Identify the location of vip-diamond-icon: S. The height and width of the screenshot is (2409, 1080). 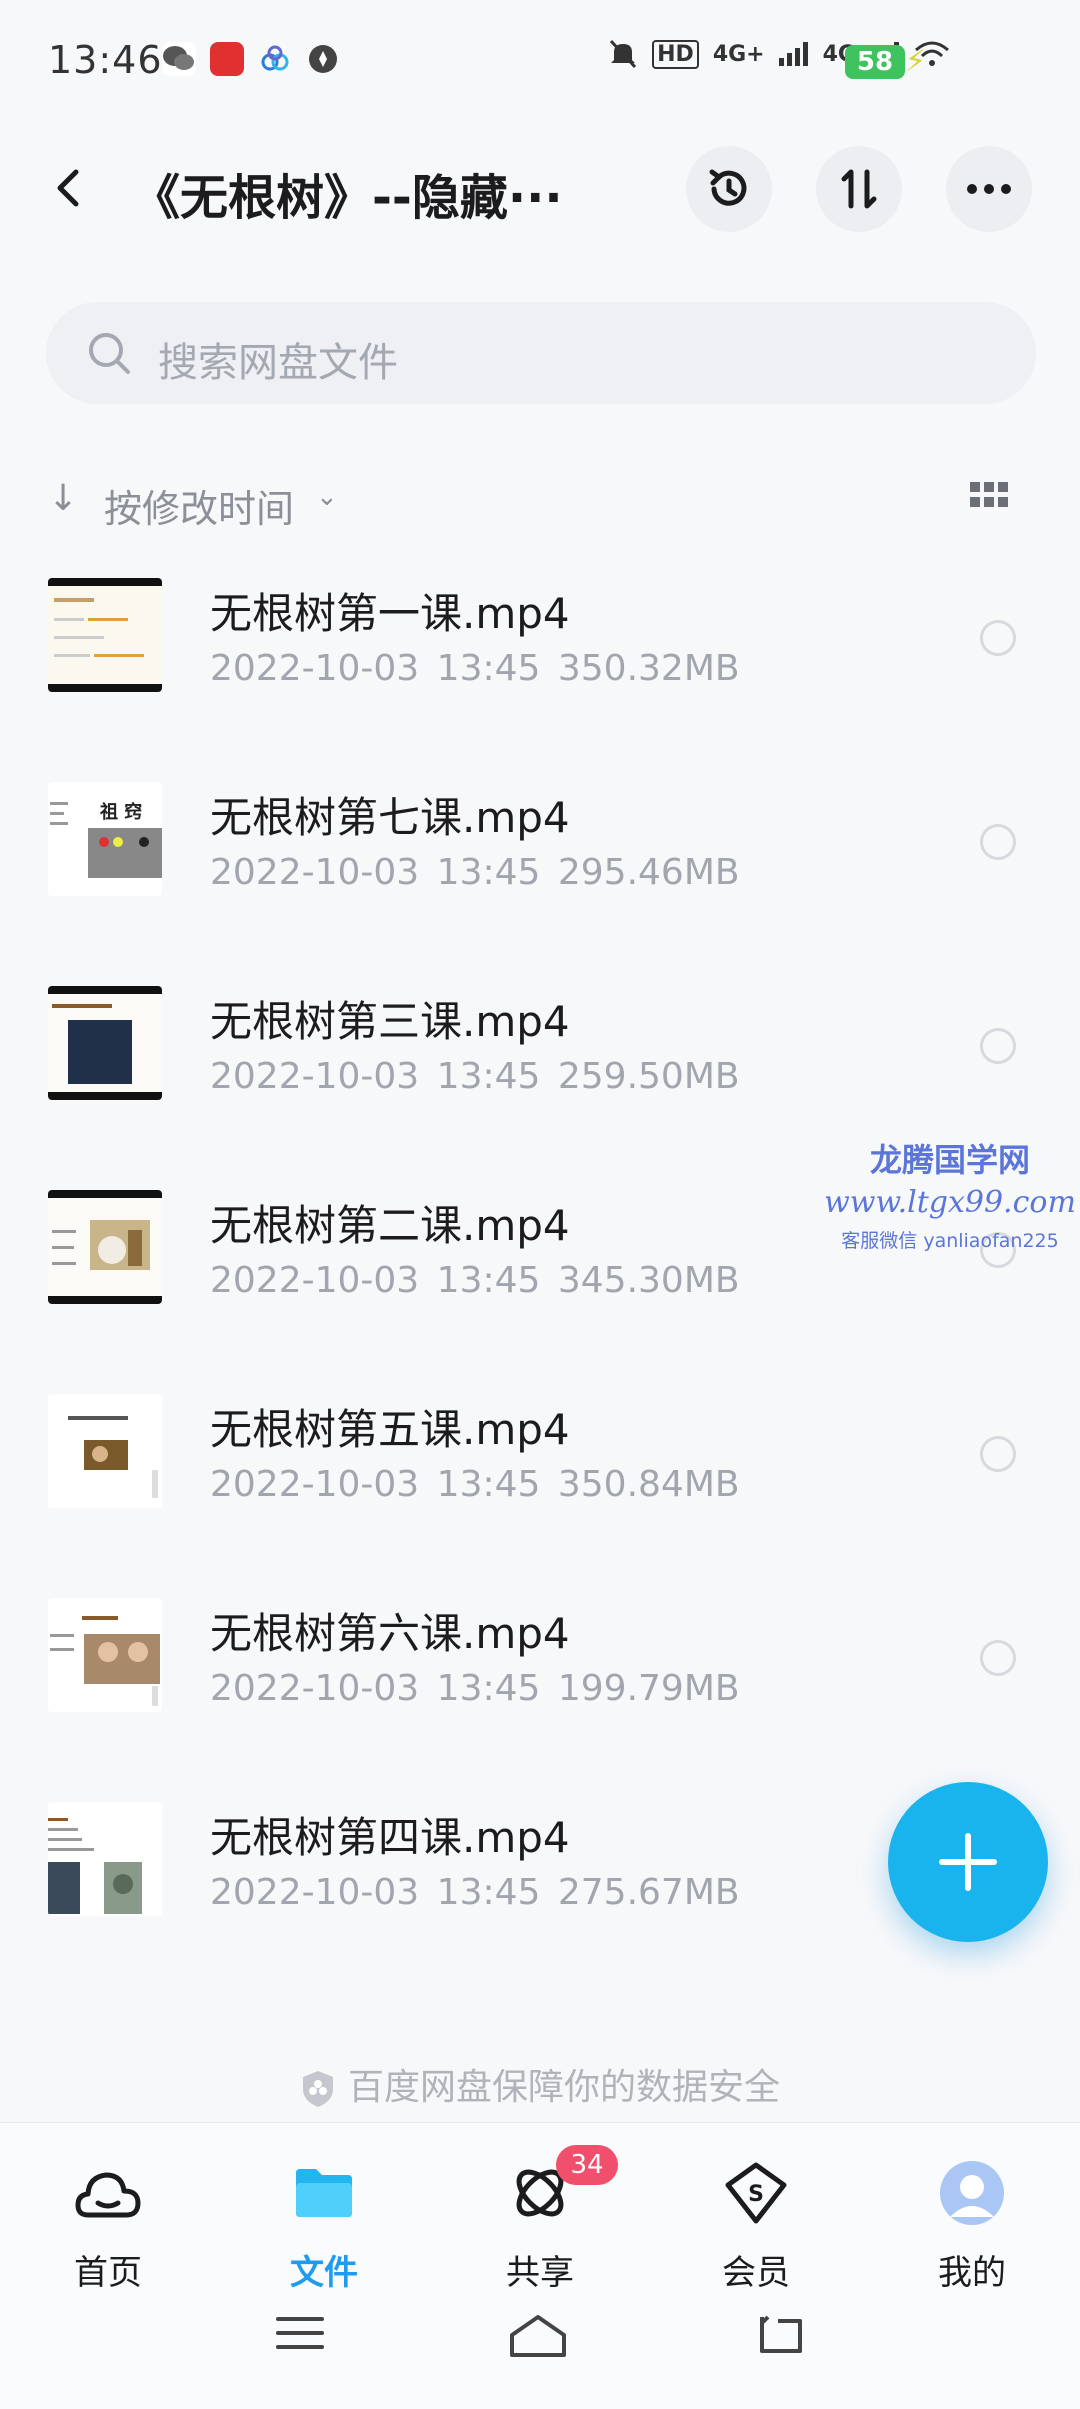
(756, 2193).